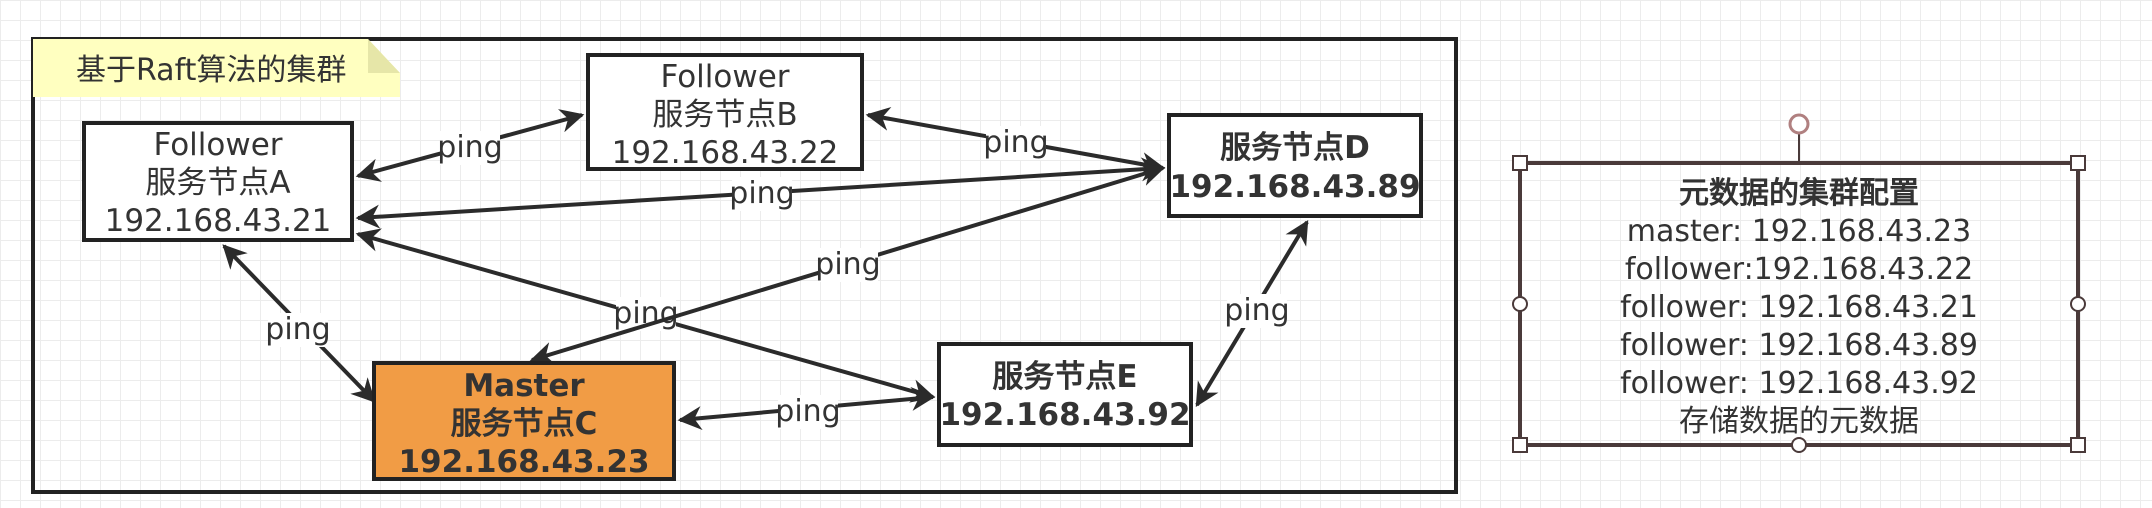 The height and width of the screenshot is (508, 2152). What do you see at coordinates (524, 424) in the screenshot?
I see `node-c-name: 服务节点C` at bounding box center [524, 424].